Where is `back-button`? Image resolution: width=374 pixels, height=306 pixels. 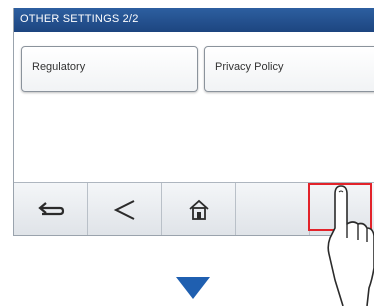 back-button is located at coordinates (125, 209).